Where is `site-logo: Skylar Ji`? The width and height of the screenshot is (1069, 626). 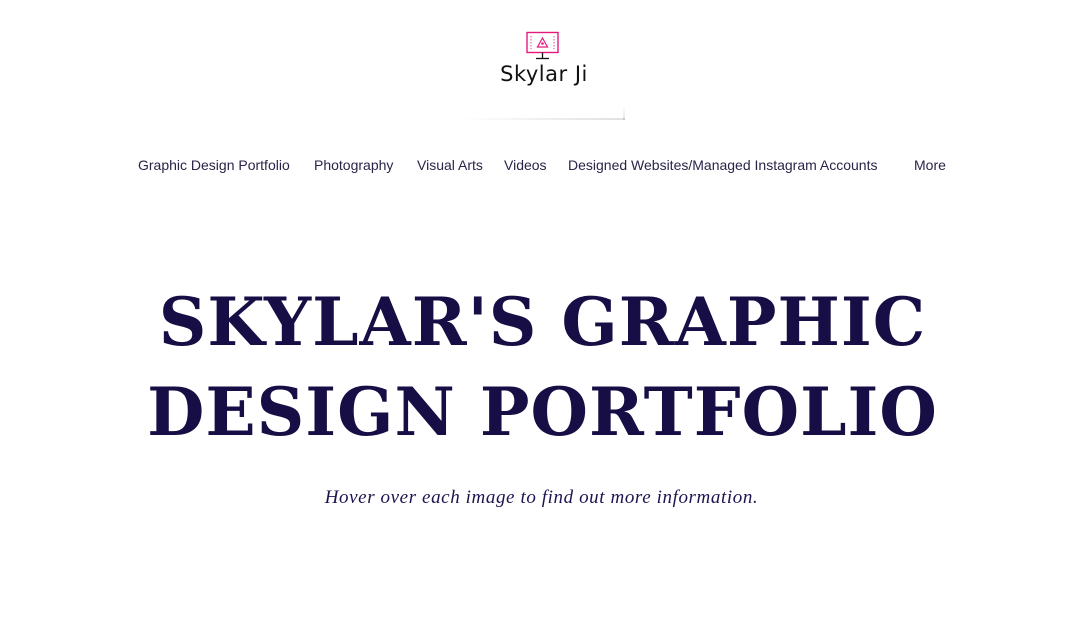 site-logo: Skylar Ji is located at coordinates (542, 73).